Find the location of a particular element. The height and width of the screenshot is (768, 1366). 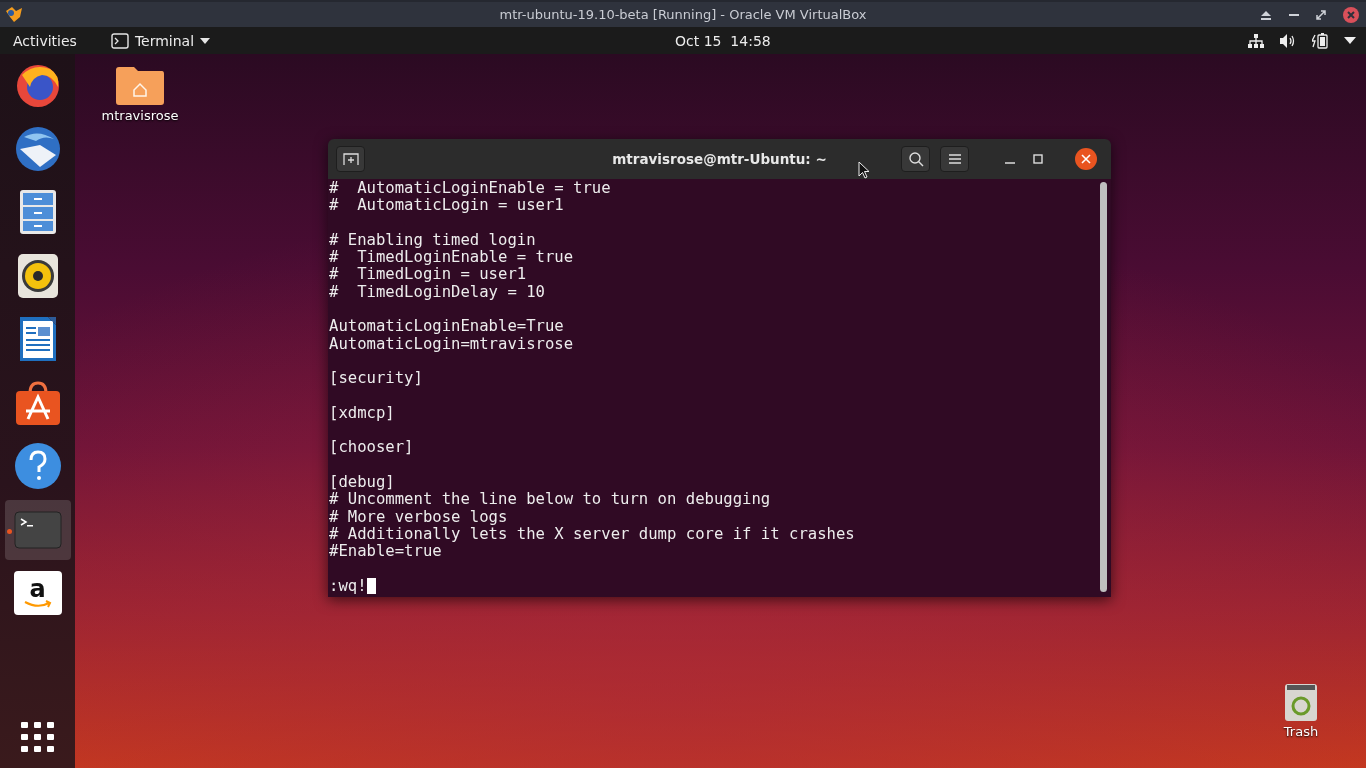

terminal-line: AutomaticLoginEnable=True is located at coordinates (447, 327).